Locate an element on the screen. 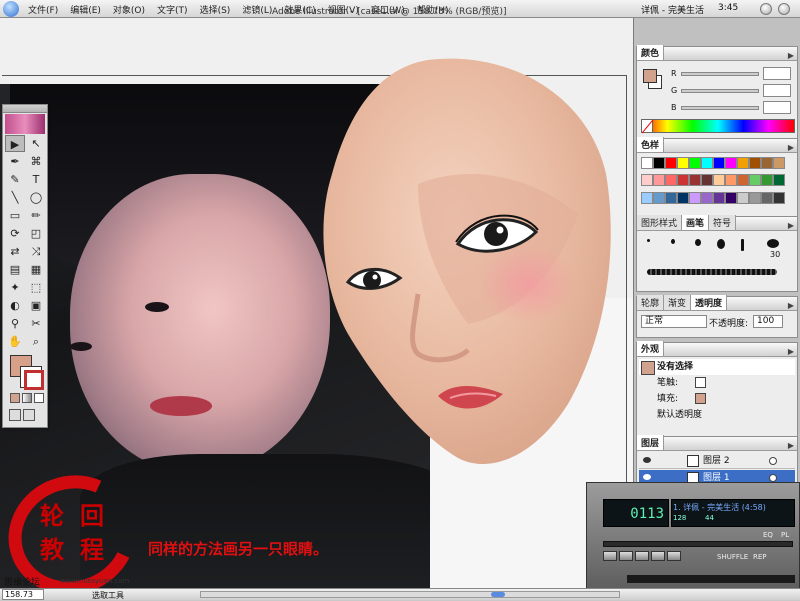 The height and width of the screenshot is (601, 800). zoom-button is located at coordinates (784, 9).